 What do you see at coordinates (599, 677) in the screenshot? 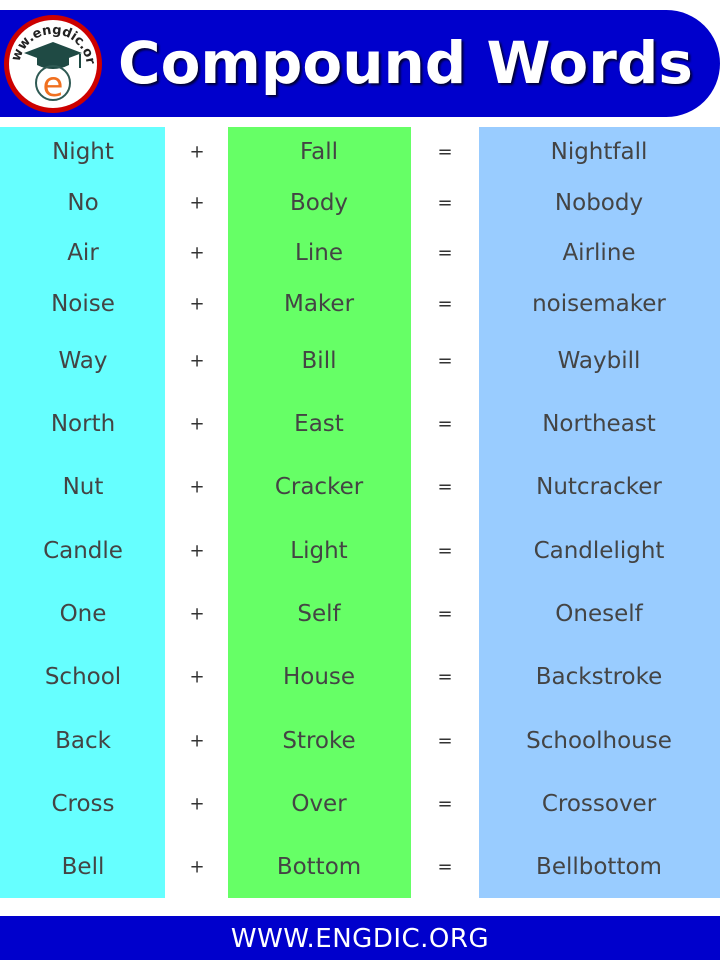
I see `compound-word: Backstroke` at bounding box center [599, 677].